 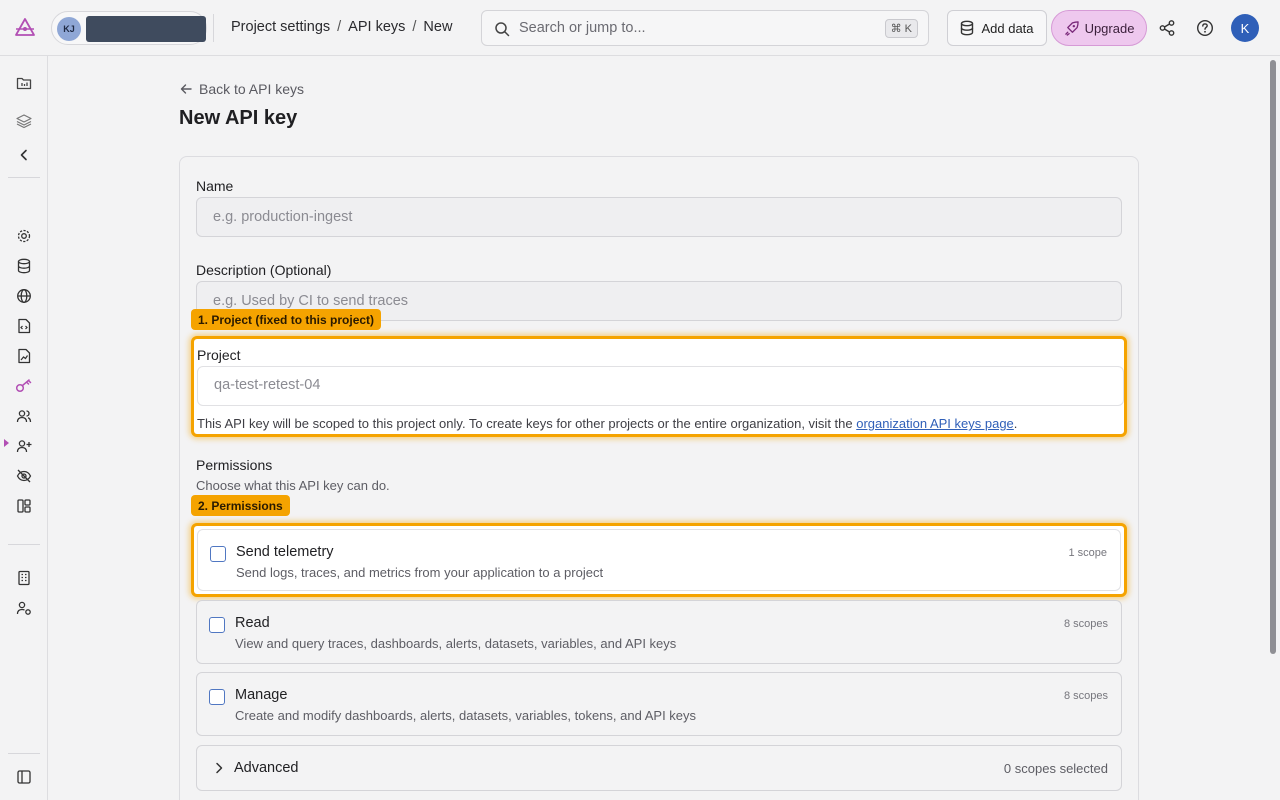 What do you see at coordinates (1007, 28) in the screenshot?
I see `add-data-label: Add data` at bounding box center [1007, 28].